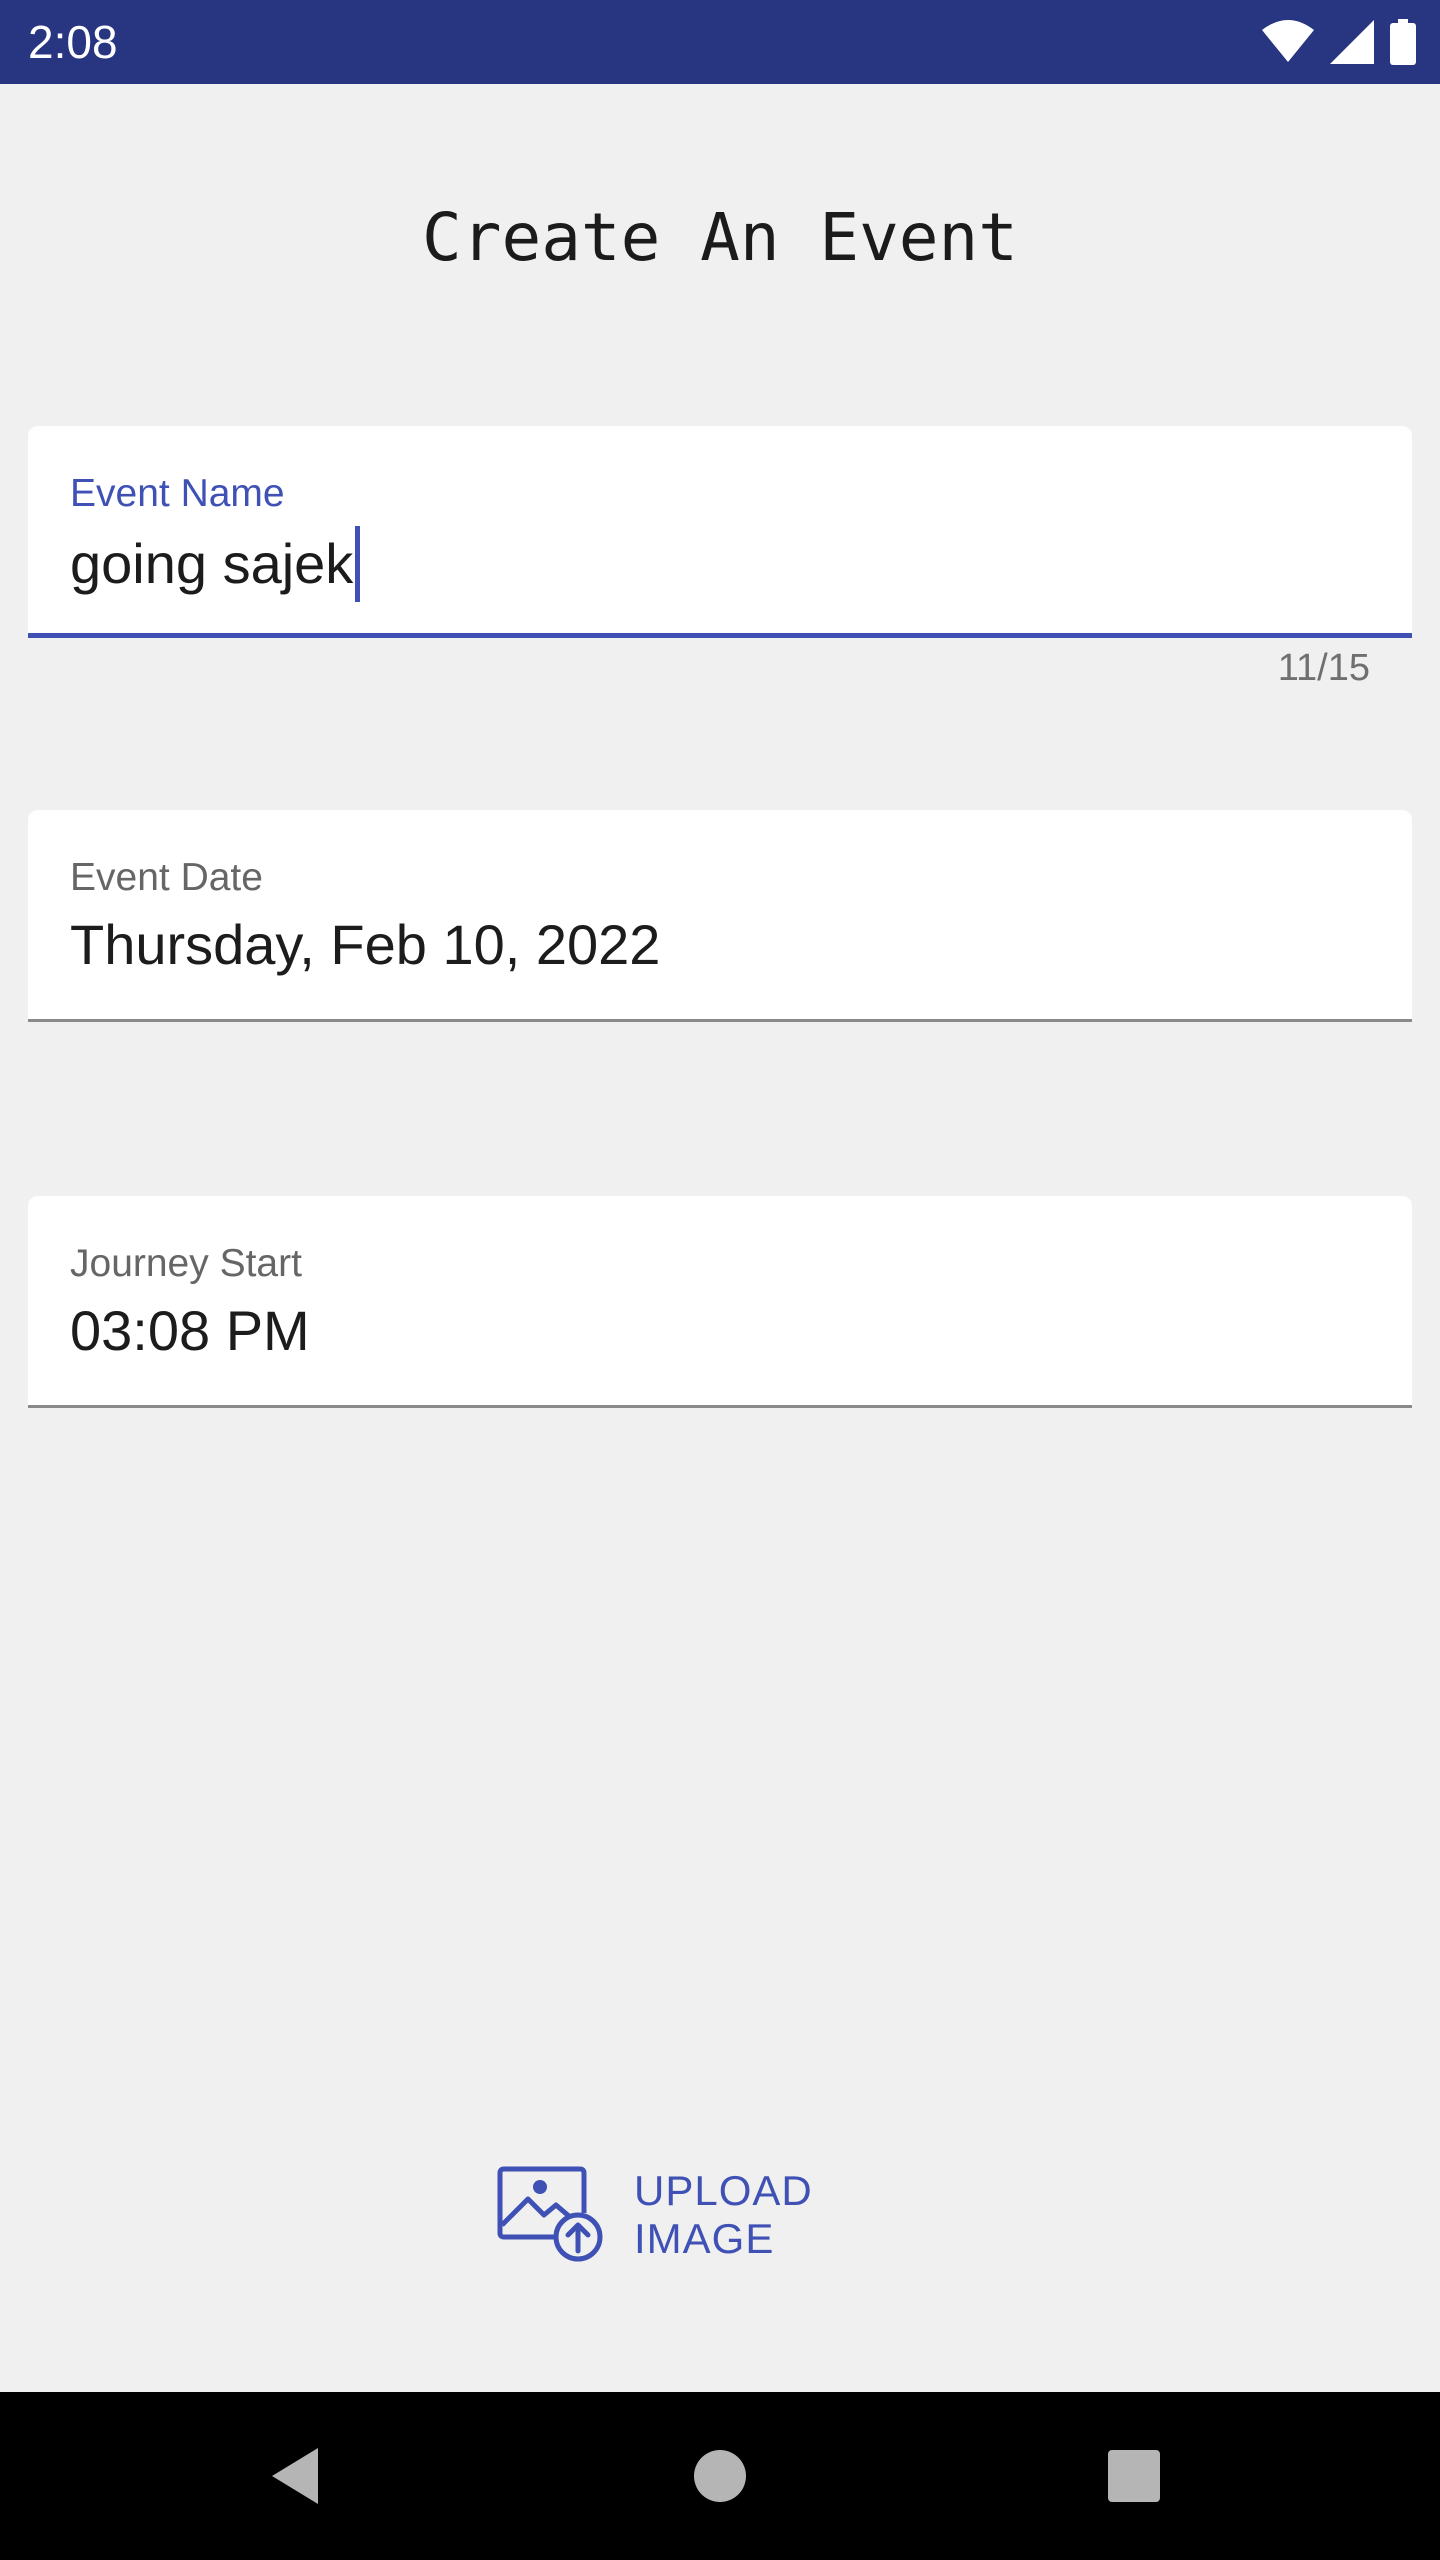 The height and width of the screenshot is (2560, 1440). What do you see at coordinates (177, 493) in the screenshot?
I see `event-name-label: Event Name` at bounding box center [177, 493].